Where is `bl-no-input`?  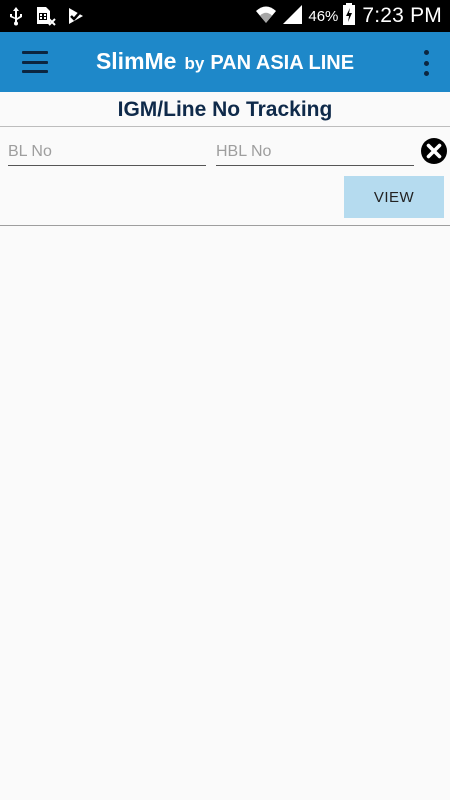 bl-no-input is located at coordinates (107, 152).